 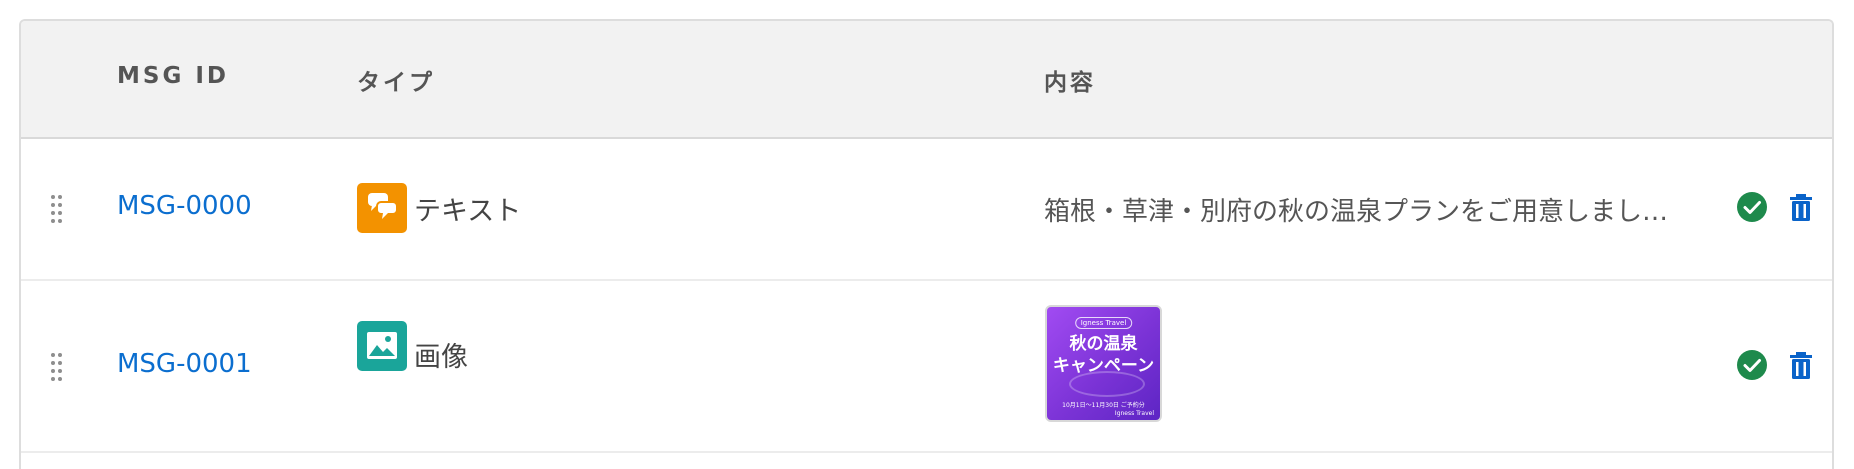 What do you see at coordinates (382, 208) in the screenshot?
I see `chat-bubbles-icon` at bounding box center [382, 208].